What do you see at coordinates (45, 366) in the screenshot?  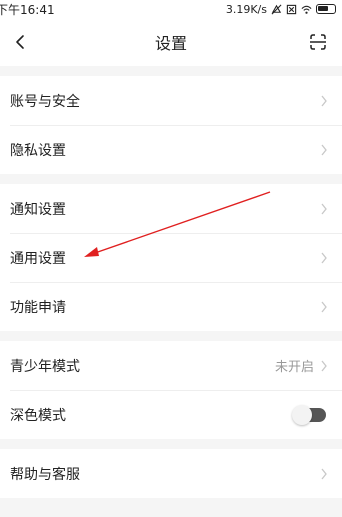 I see `settings-item-label: 青少年模式` at bounding box center [45, 366].